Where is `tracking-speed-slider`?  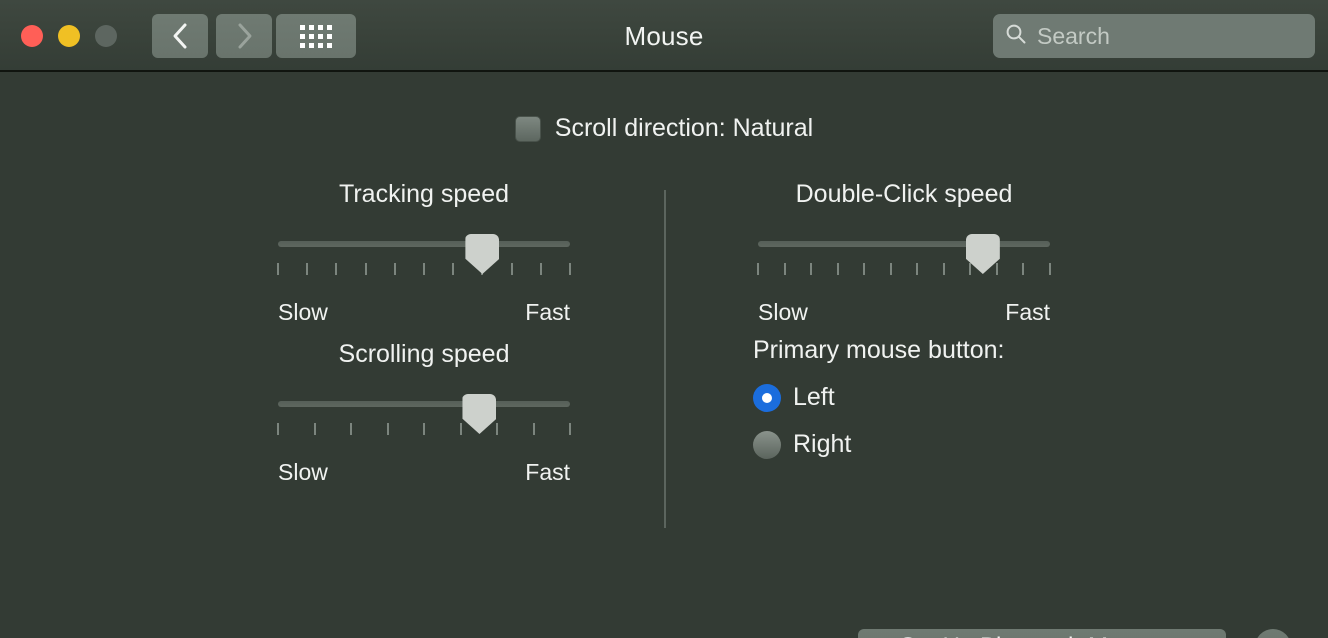 tracking-speed-slider is located at coordinates (424, 264).